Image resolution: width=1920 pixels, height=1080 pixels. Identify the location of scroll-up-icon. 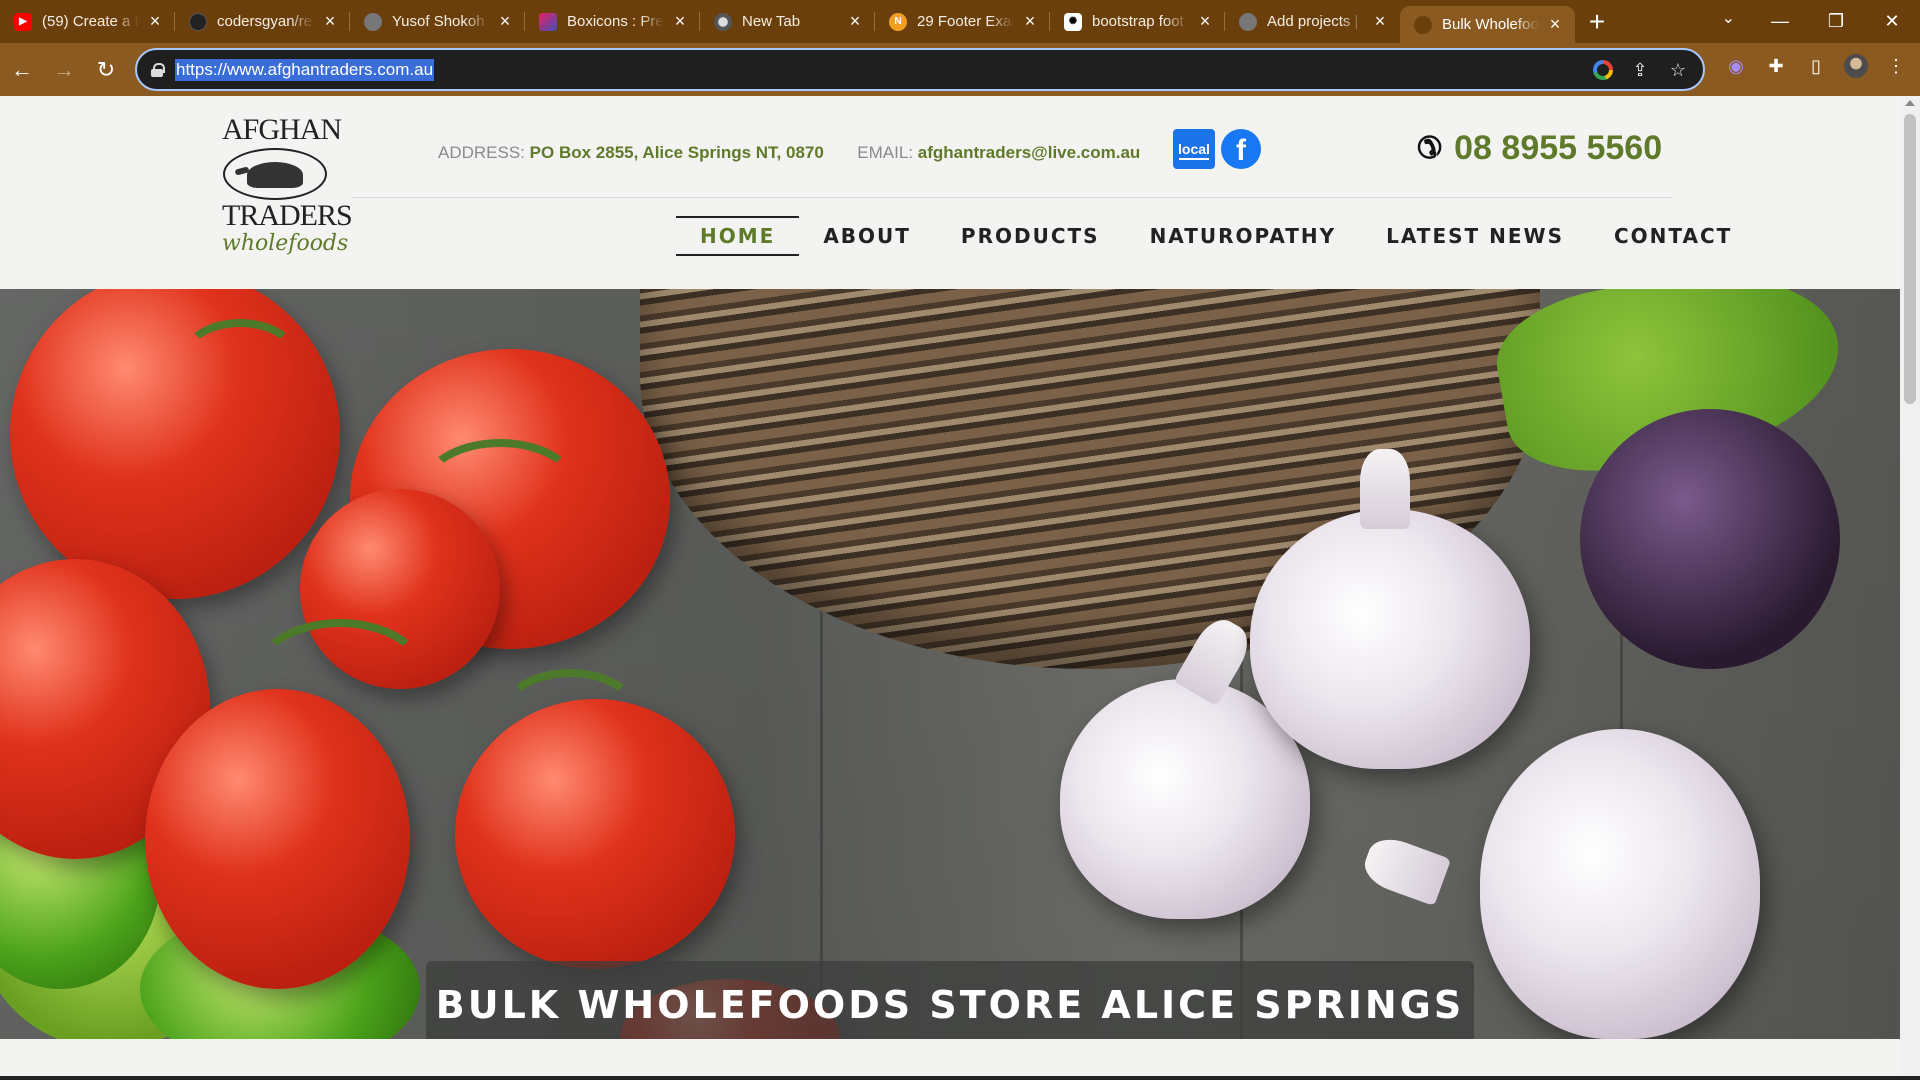
(1910, 103).